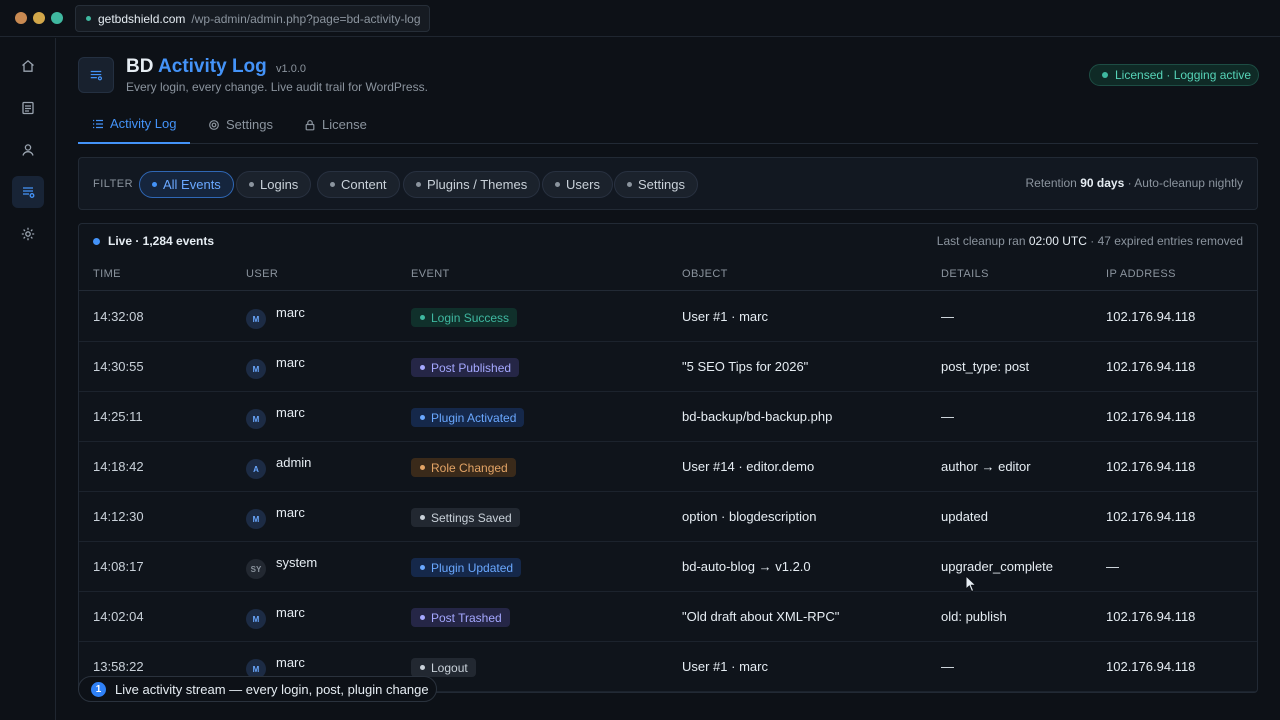 The width and height of the screenshot is (1280, 720). Describe the element at coordinates (113, 184) in the screenshot. I see `filter-label: FILTER` at that location.